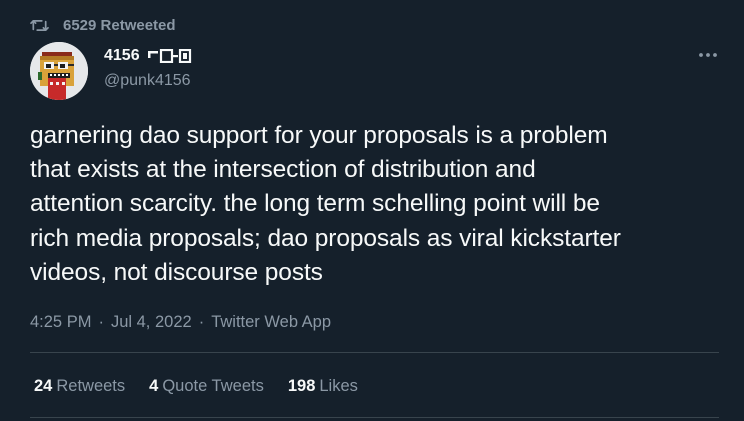  Describe the element at coordinates (151, 322) in the screenshot. I see `tweet-date: Jul 4, 2022` at that location.